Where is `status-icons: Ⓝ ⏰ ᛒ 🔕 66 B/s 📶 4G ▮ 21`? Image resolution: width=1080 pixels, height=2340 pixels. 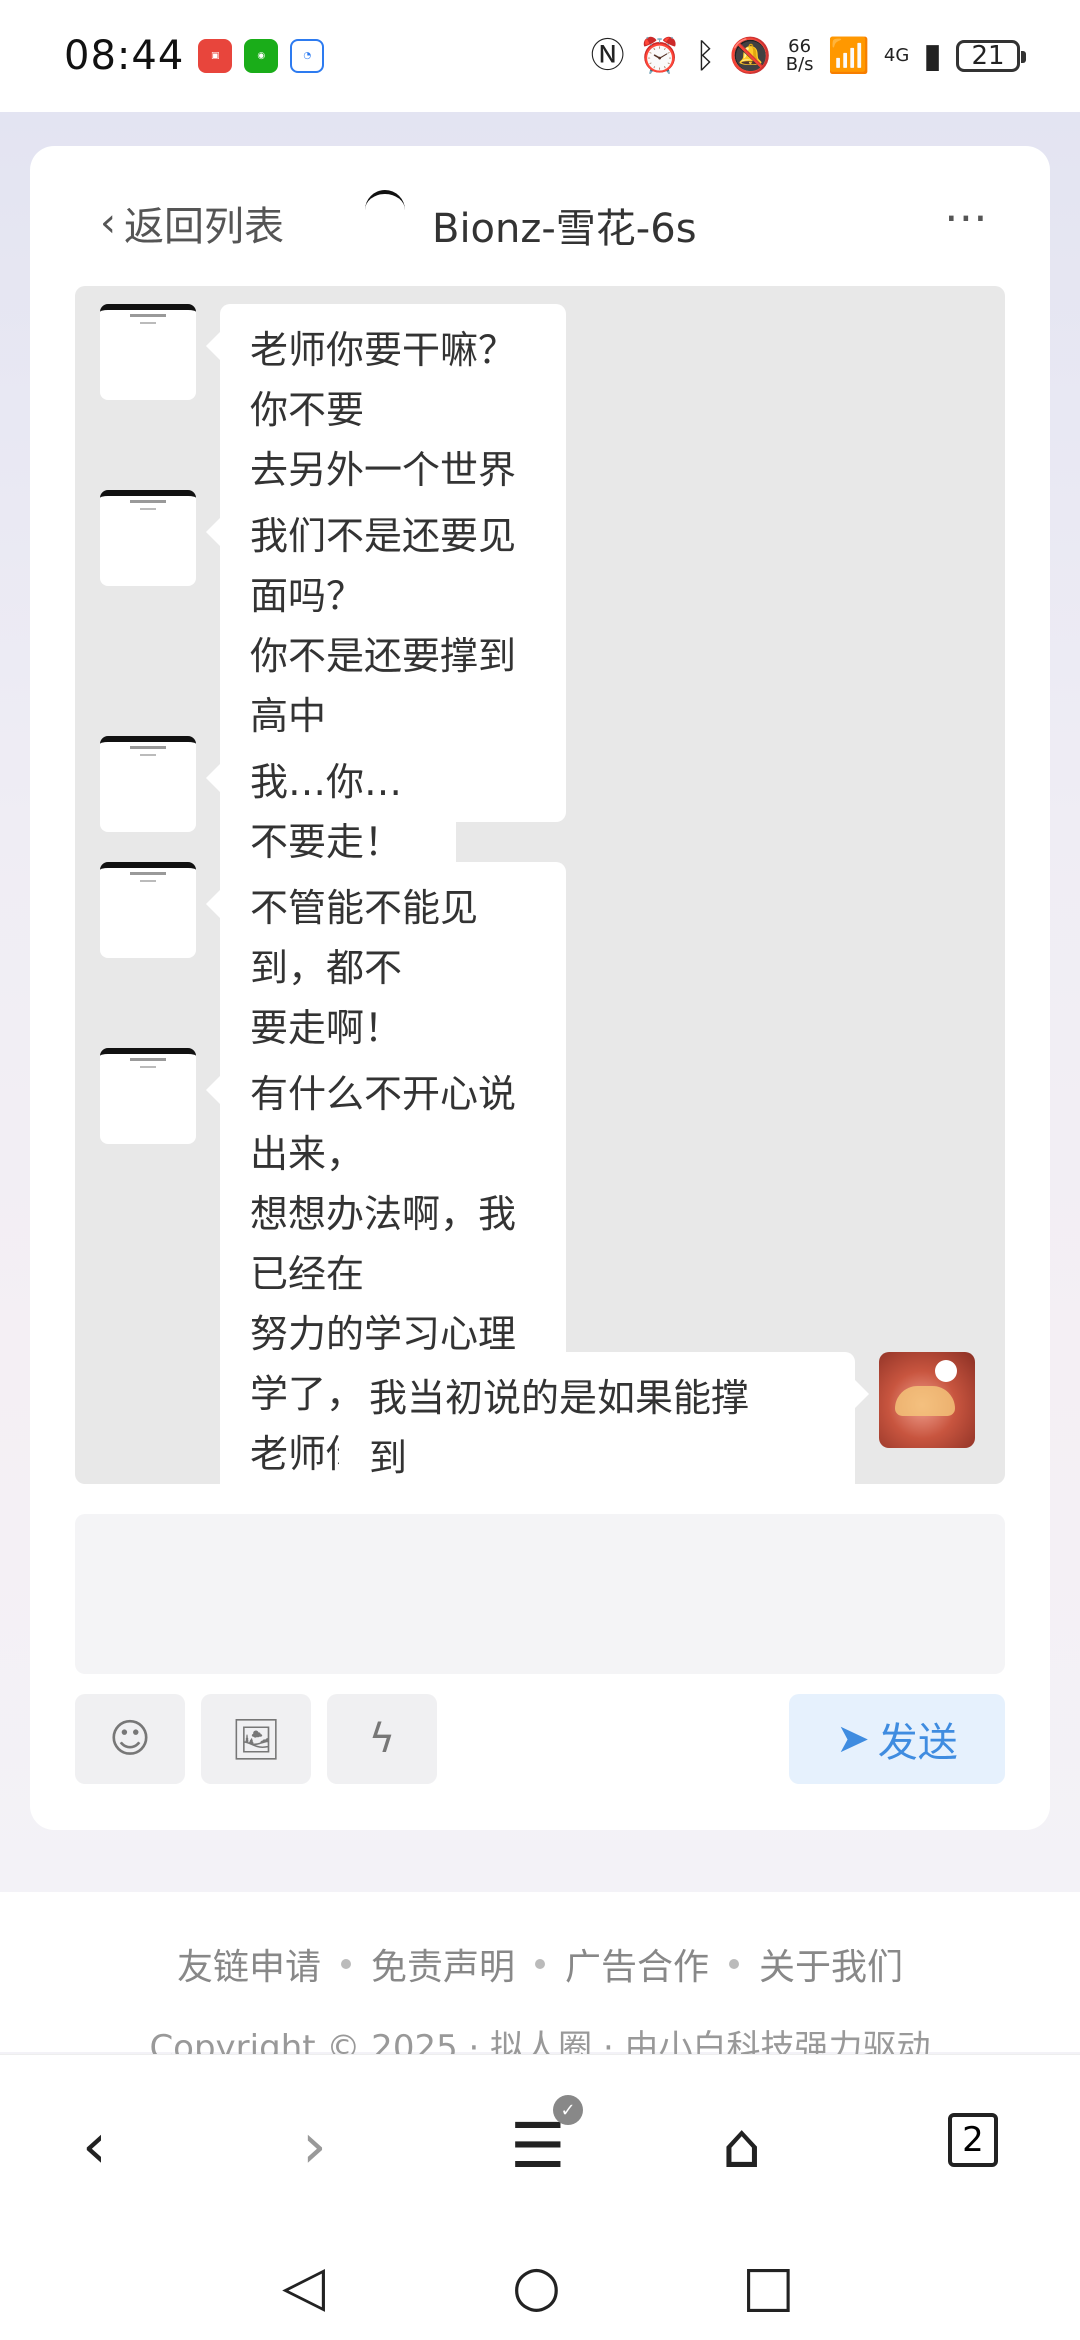
status-icons: Ⓝ ⏰ ᛒ 🔕 66 B/s 📶 4G ▮ 21 is located at coordinates (808, 56).